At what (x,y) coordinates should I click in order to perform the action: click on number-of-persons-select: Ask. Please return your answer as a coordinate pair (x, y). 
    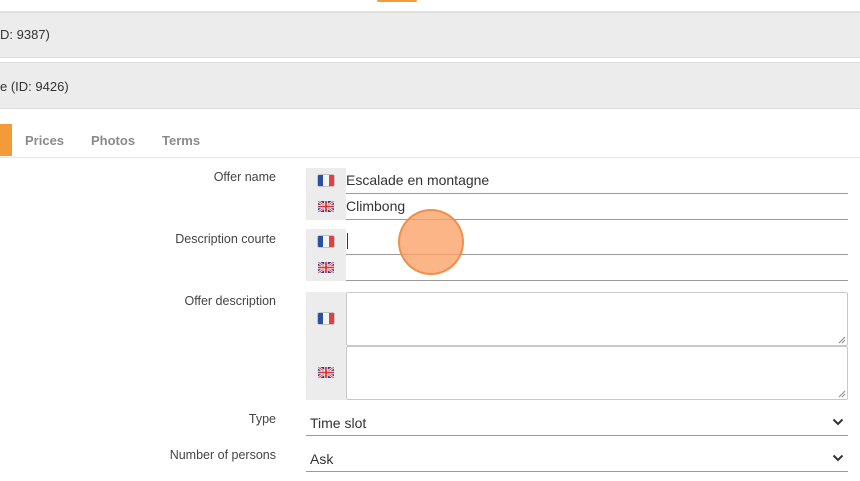
    Looking at the image, I should click on (577, 458).